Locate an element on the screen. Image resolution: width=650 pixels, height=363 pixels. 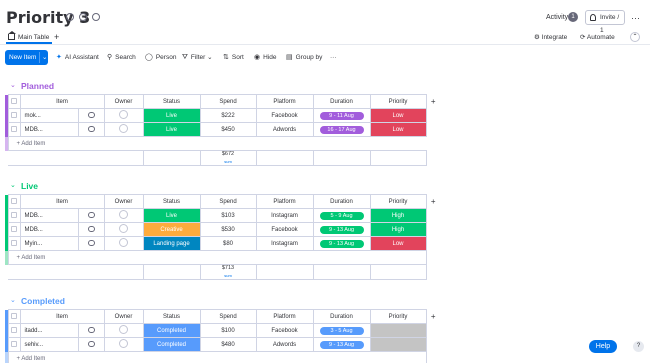
spend-sum: $713 sum is located at coordinates (228, 272).